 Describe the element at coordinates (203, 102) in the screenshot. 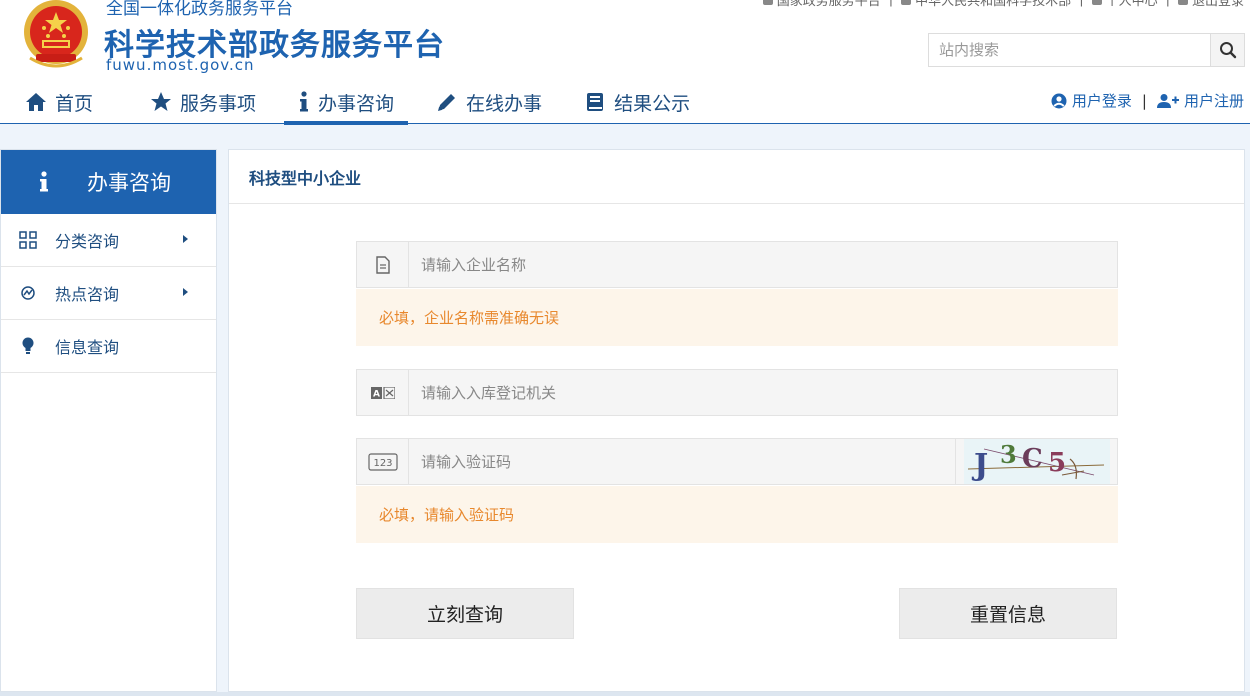

I see `nav-item-services: 服务事项` at that location.